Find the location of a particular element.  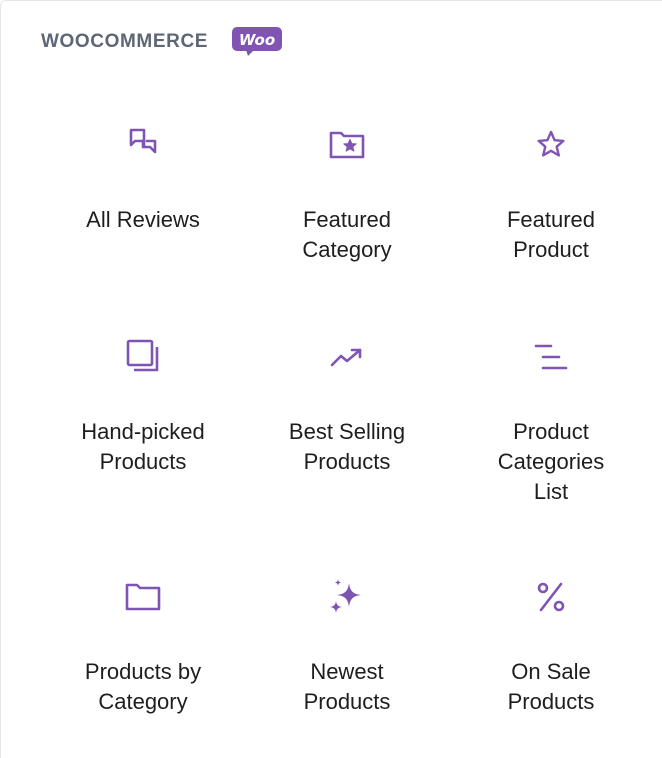

block-label: Product Categories List is located at coordinates (551, 461).